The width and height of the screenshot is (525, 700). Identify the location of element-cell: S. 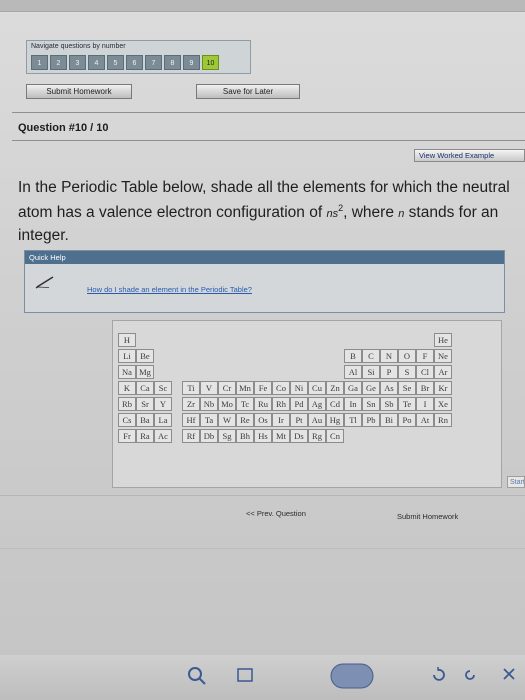
(407, 372).